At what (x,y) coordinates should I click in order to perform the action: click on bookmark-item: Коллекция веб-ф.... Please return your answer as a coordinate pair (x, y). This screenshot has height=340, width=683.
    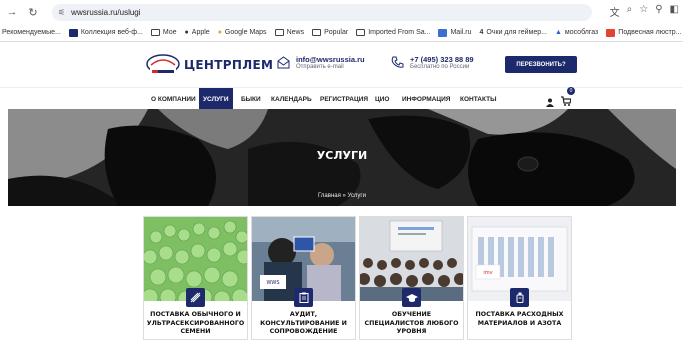
    Looking at the image, I should click on (105, 32).